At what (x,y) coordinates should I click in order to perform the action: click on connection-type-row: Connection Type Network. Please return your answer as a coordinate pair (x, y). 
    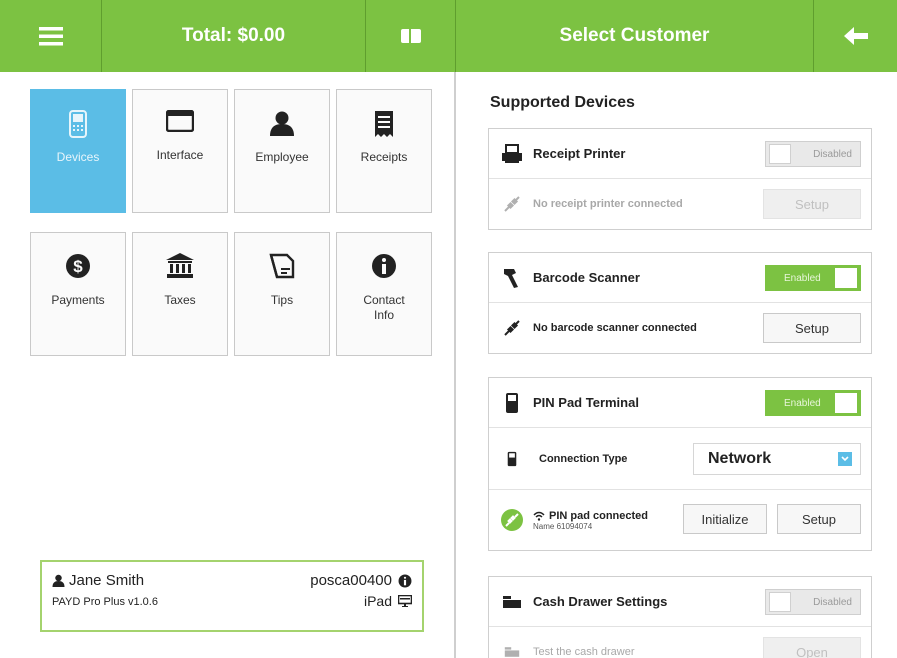
    Looking at the image, I should click on (680, 459).